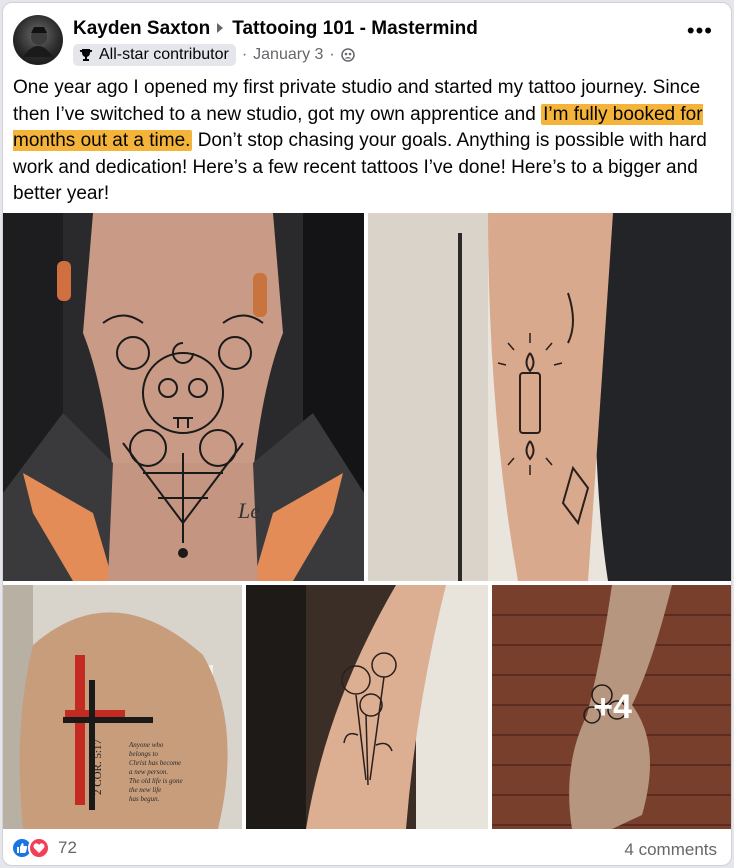 The height and width of the screenshot is (868, 734). I want to click on svg-text: Anyone who, so click(146, 745).